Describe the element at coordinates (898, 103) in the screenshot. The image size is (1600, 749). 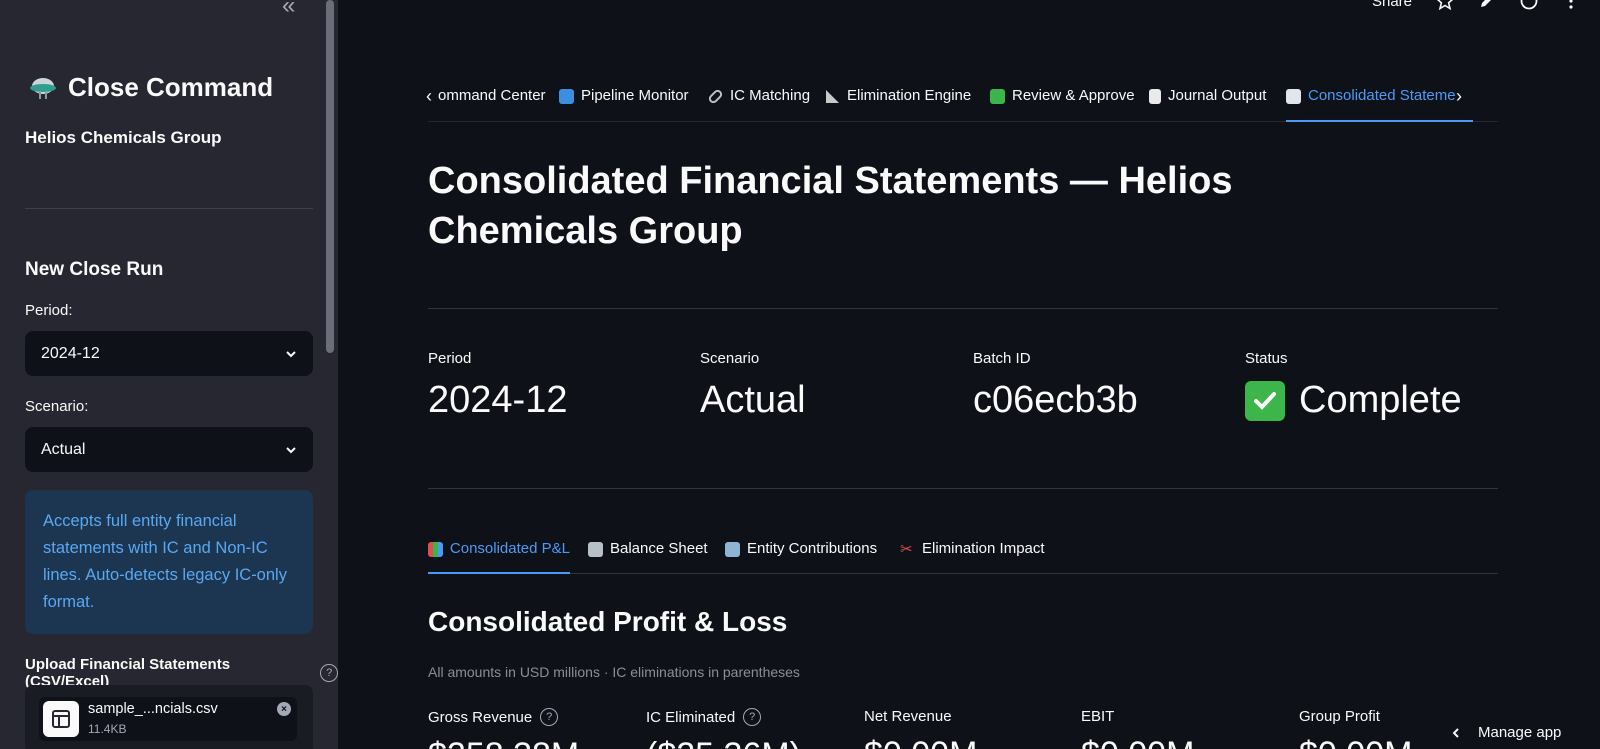
I see `tab-elimination-engine: Elimination Engine` at that location.